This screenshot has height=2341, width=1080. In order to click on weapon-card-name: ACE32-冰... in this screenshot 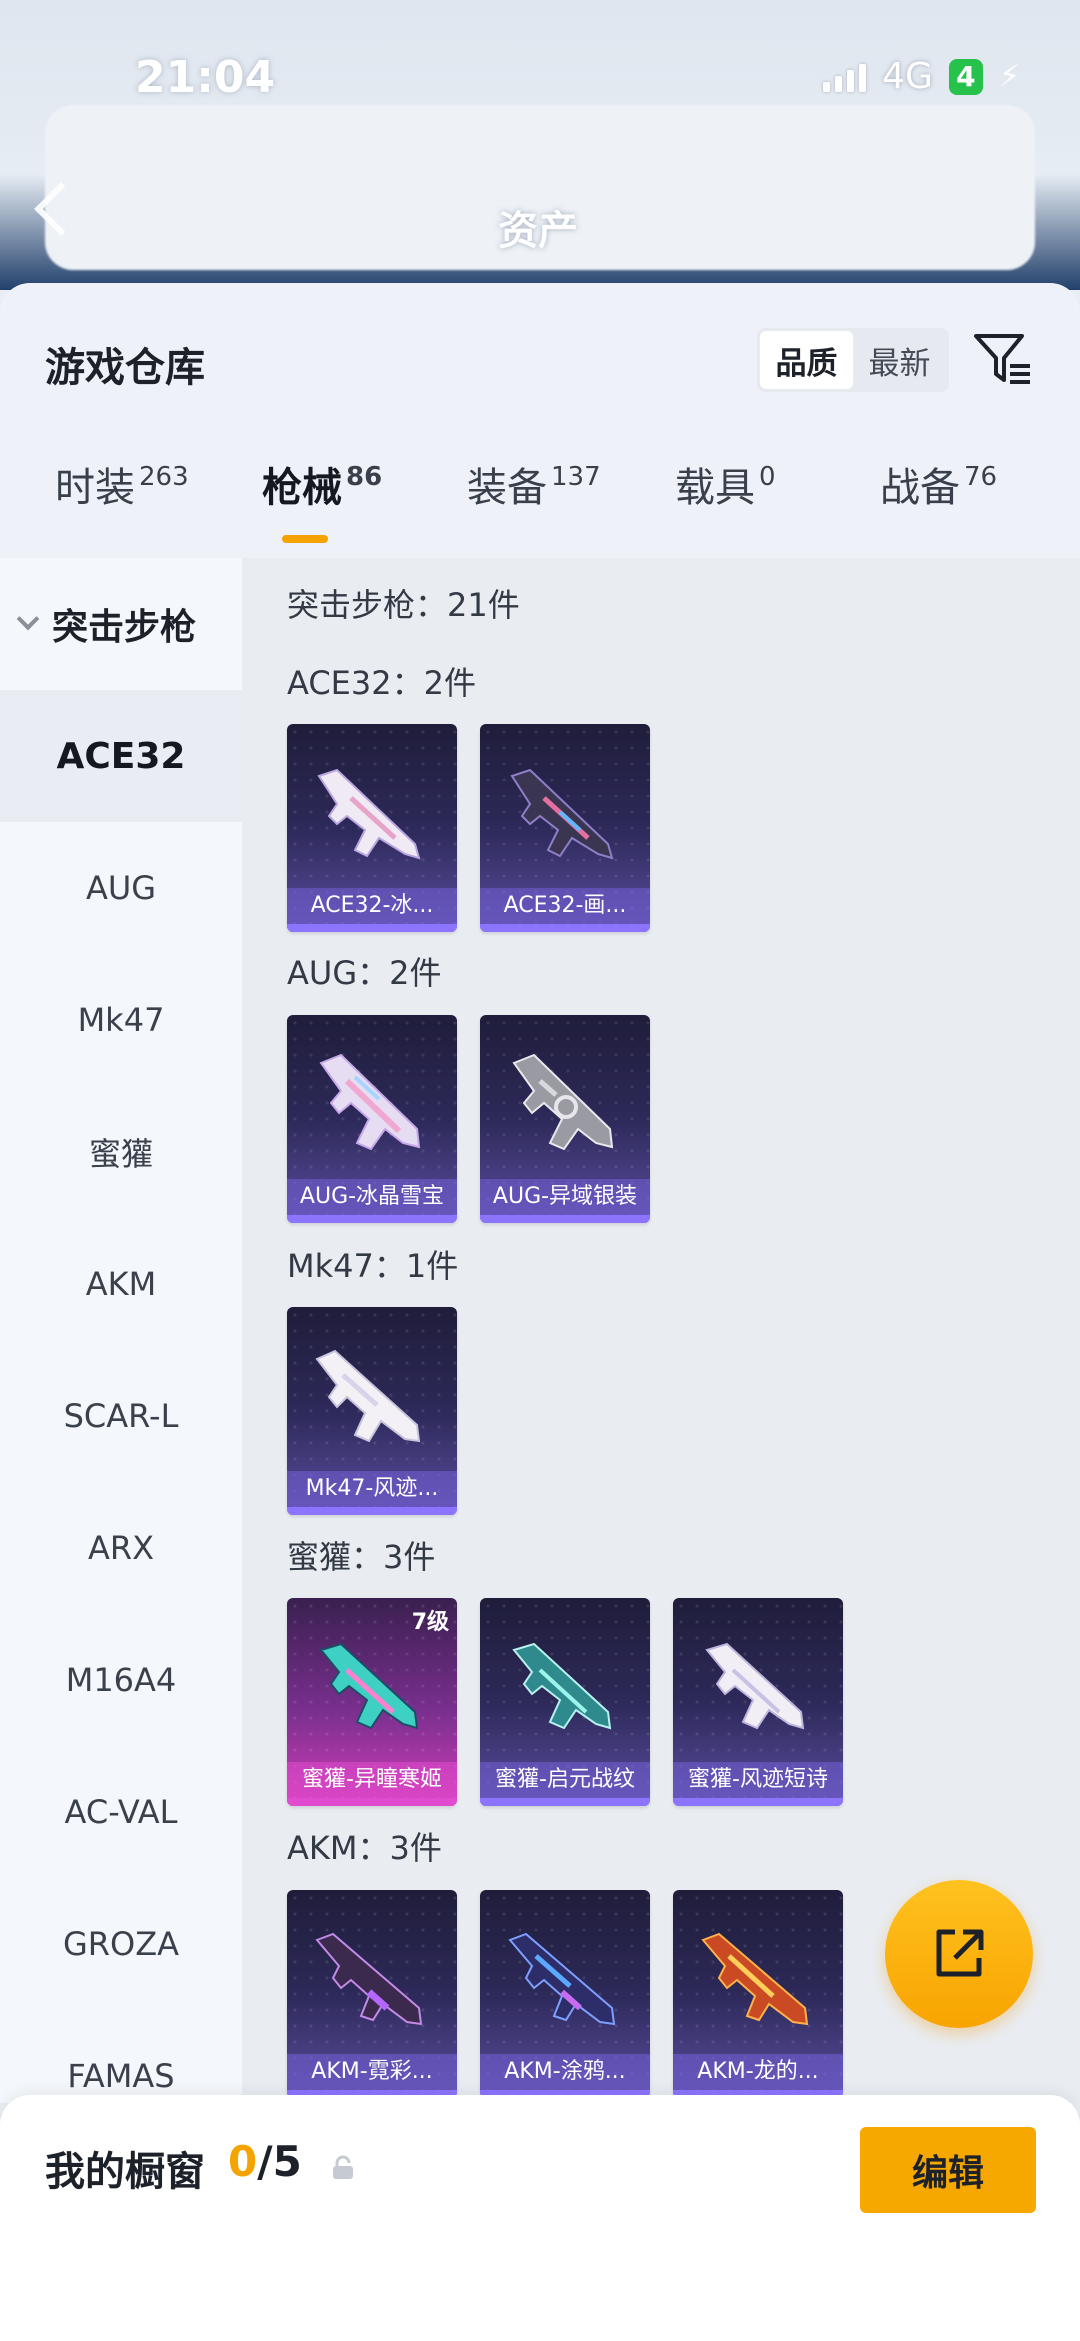, I will do `click(372, 906)`.